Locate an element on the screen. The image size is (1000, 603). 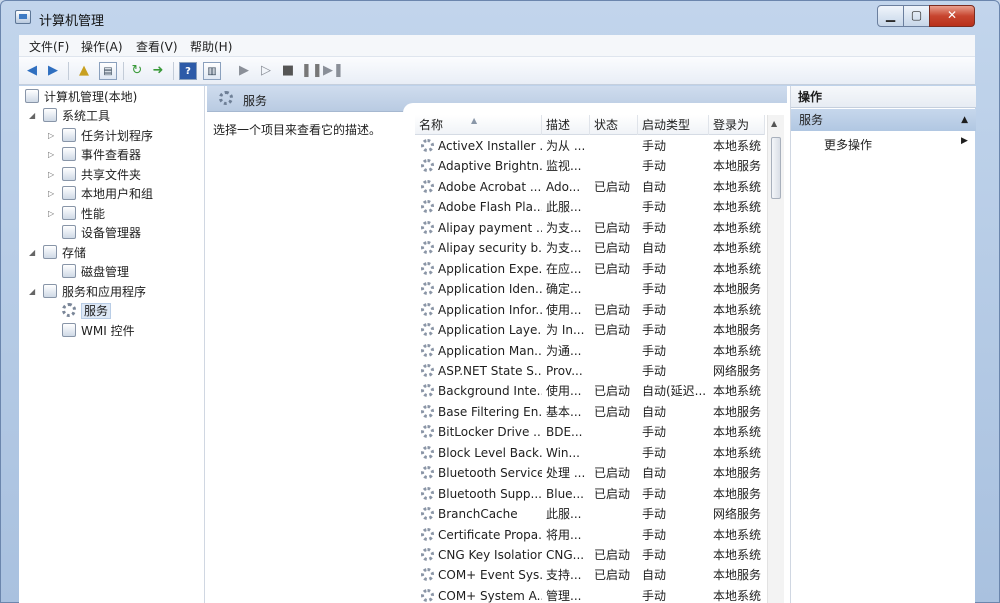
tree-wmi: WMI 控件 is located at coordinates (98, 331).